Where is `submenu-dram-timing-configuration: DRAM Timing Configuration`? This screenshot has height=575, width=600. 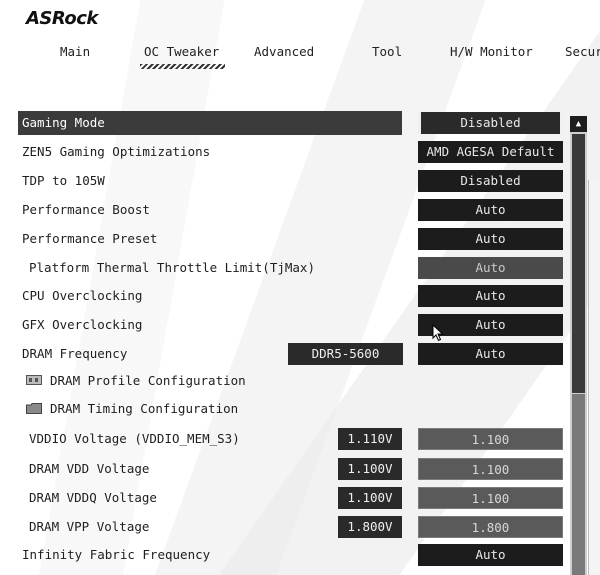 submenu-dram-timing-configuration: DRAM Timing Configuration is located at coordinates (290, 409).